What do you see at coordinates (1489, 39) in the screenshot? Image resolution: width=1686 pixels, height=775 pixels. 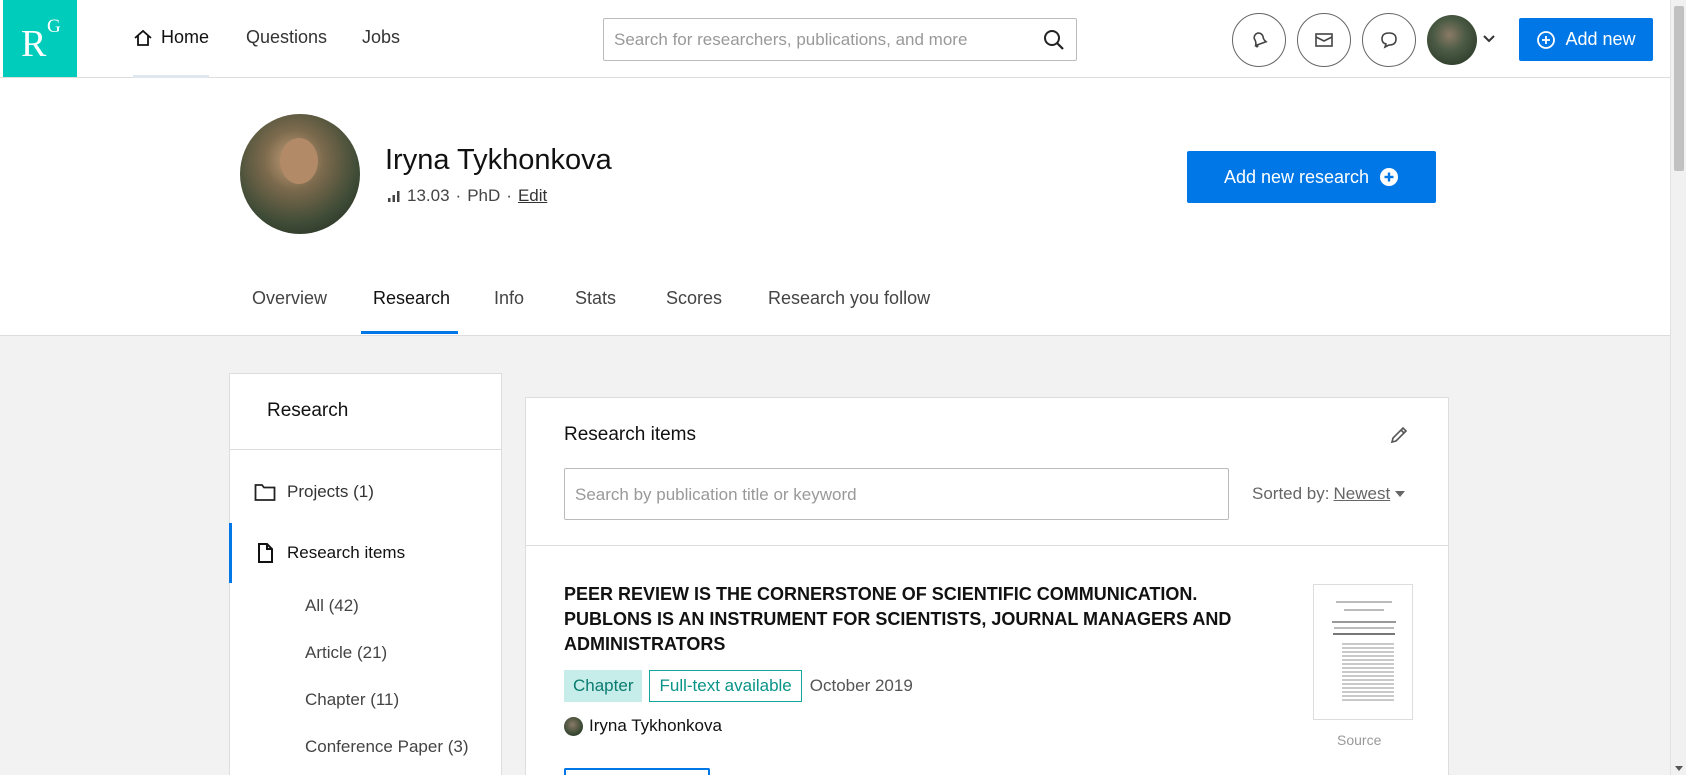 I see `chevron-down-icon` at bounding box center [1489, 39].